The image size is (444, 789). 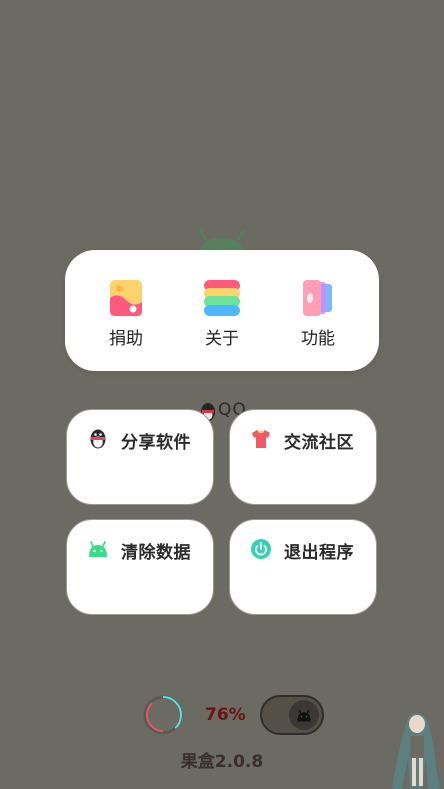 What do you see at coordinates (225, 715) in the screenshot?
I see `progress-percent: 76%` at bounding box center [225, 715].